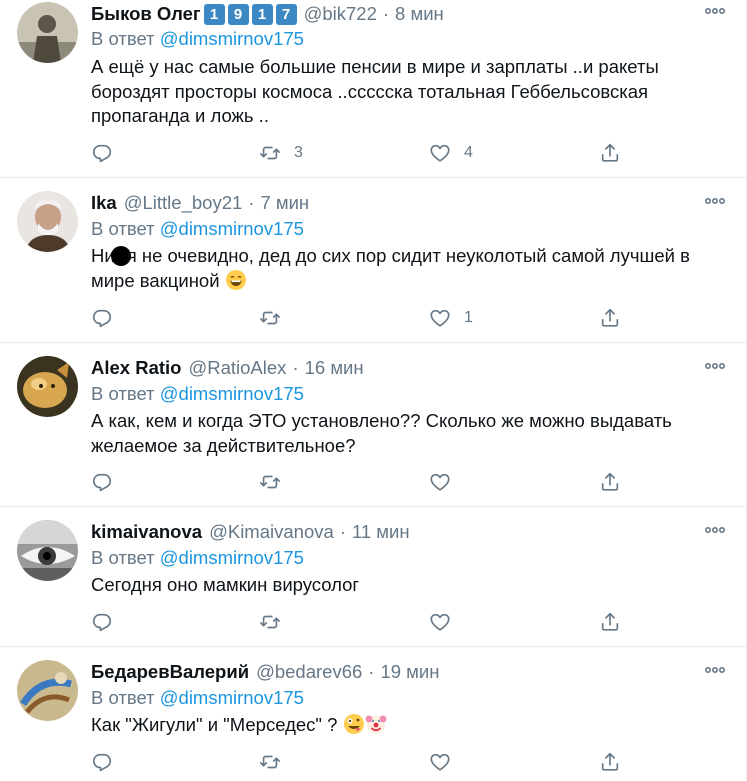 This screenshot has width=747, height=781. Describe the element at coordinates (409, 672) in the screenshot. I see `timestamp: 19 мин` at that location.